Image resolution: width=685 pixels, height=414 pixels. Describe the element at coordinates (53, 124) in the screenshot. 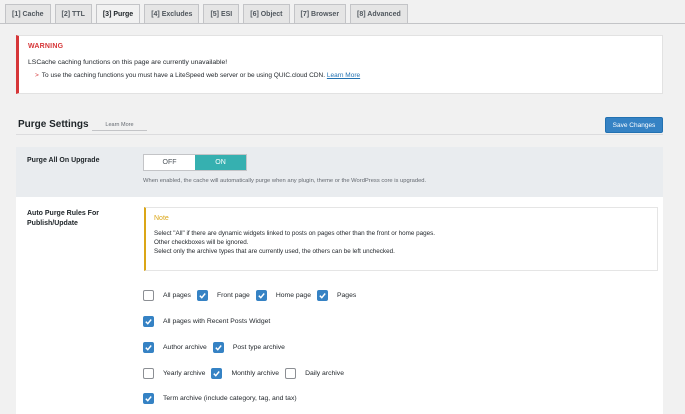

I see `section-title: Purge Settings` at that location.